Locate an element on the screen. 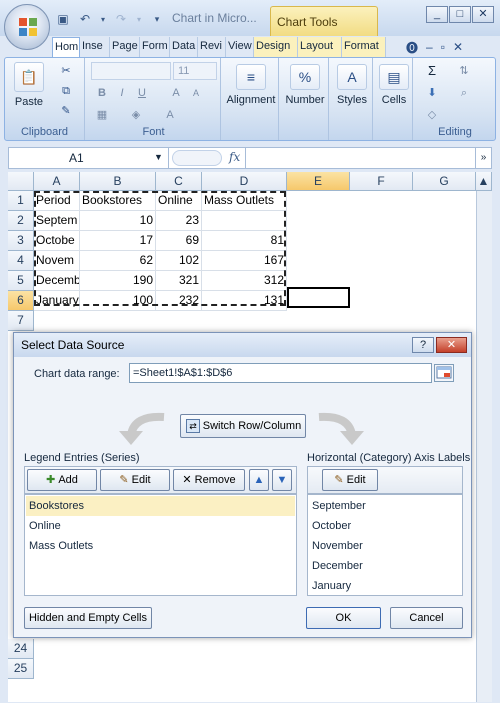  cut-icon: ✂ is located at coordinates (66, 71).